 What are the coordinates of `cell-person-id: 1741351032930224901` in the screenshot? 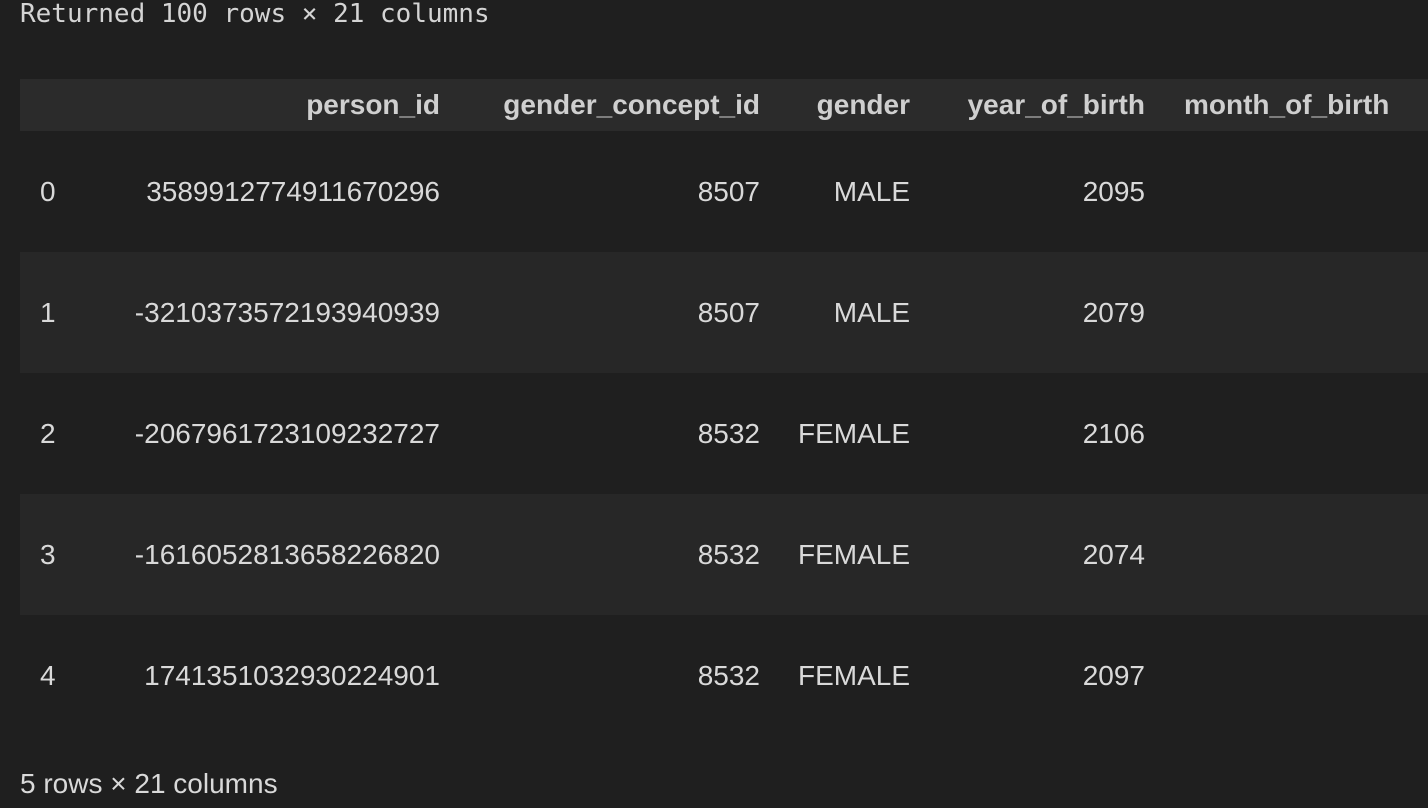 It's located at (292, 675).